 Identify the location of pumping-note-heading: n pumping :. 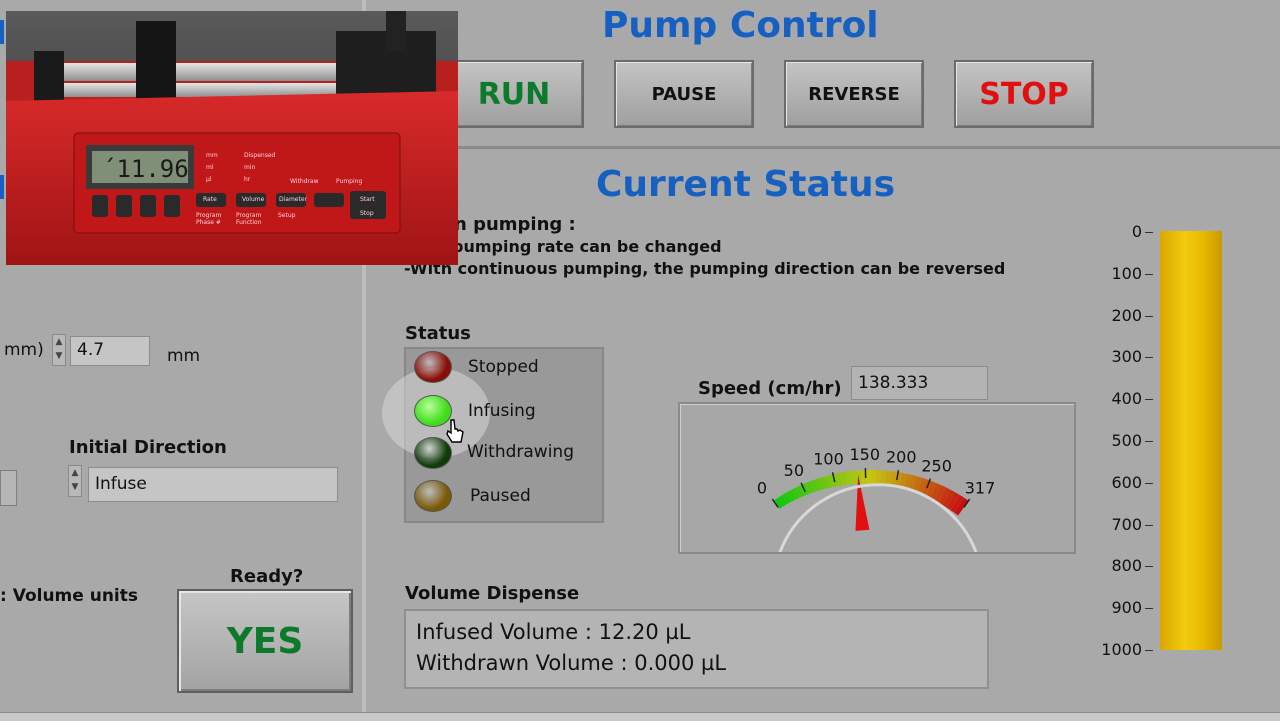
(515, 224).